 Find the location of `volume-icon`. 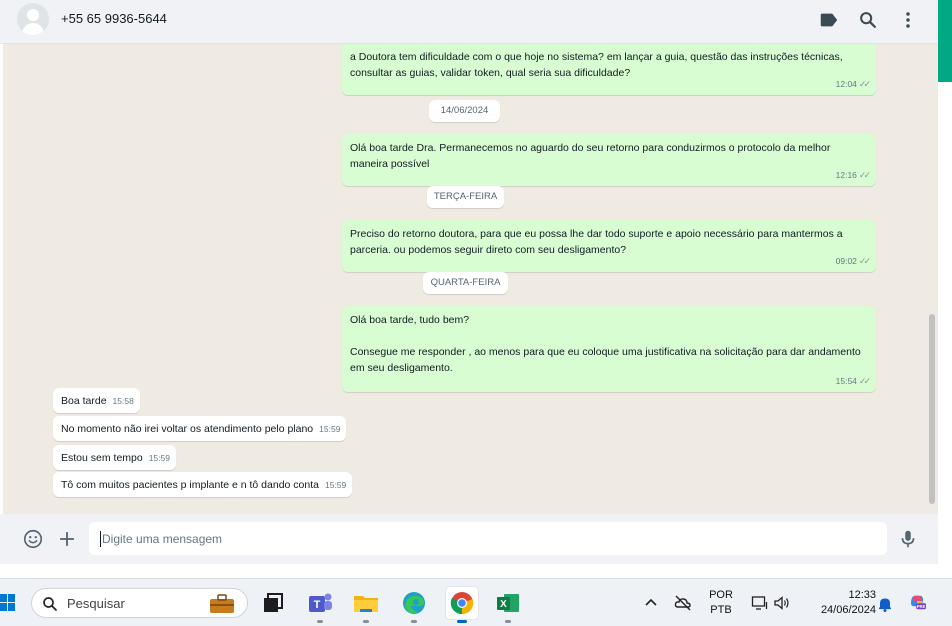

volume-icon is located at coordinates (782, 603).